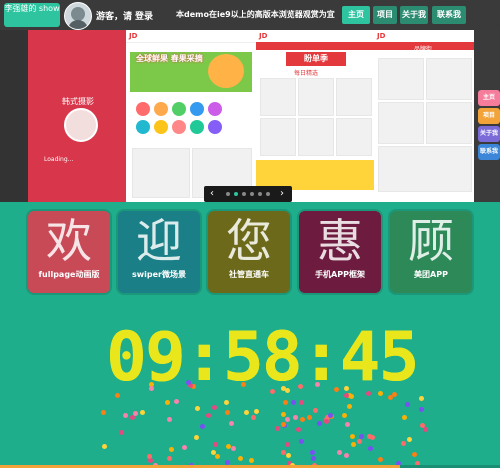 The height and width of the screenshot is (468, 500). I want to click on nav-contact: 联系我, so click(449, 15).